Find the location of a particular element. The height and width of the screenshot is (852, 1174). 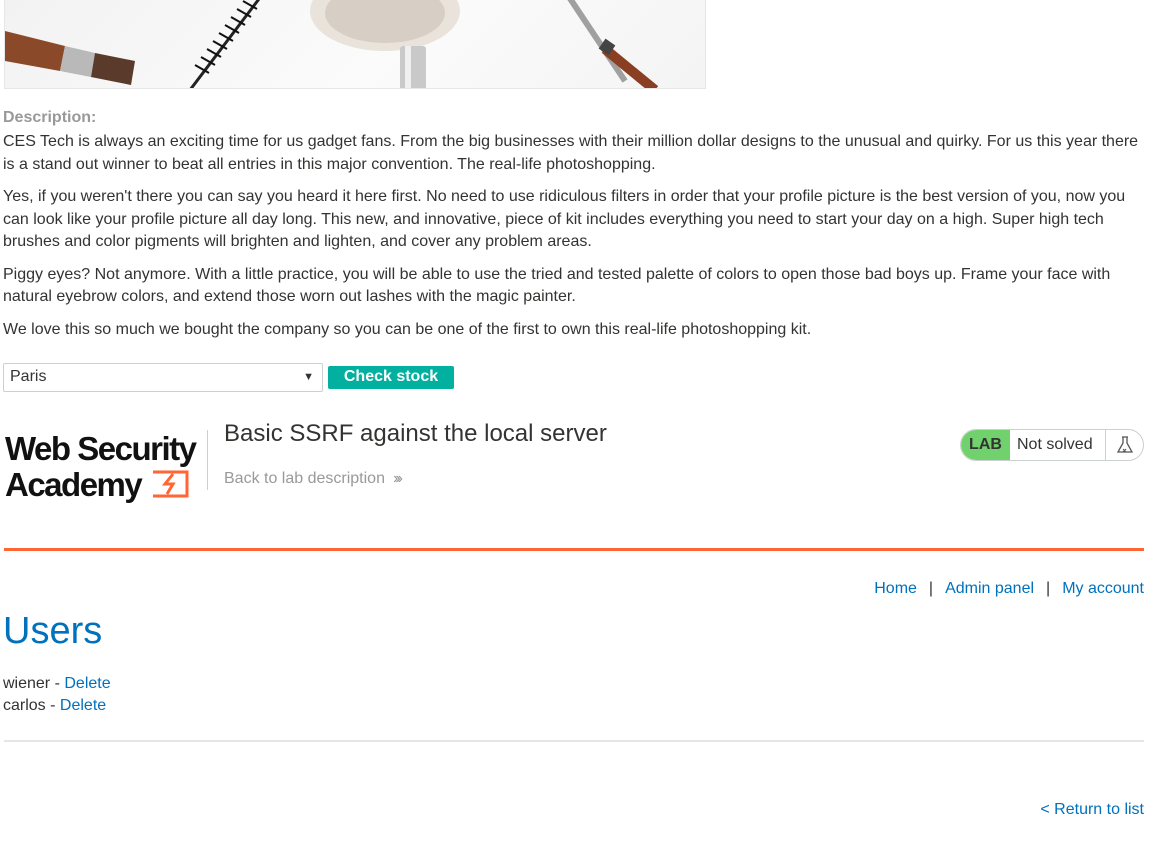

check-stock-button: Check stock is located at coordinates (391, 377).